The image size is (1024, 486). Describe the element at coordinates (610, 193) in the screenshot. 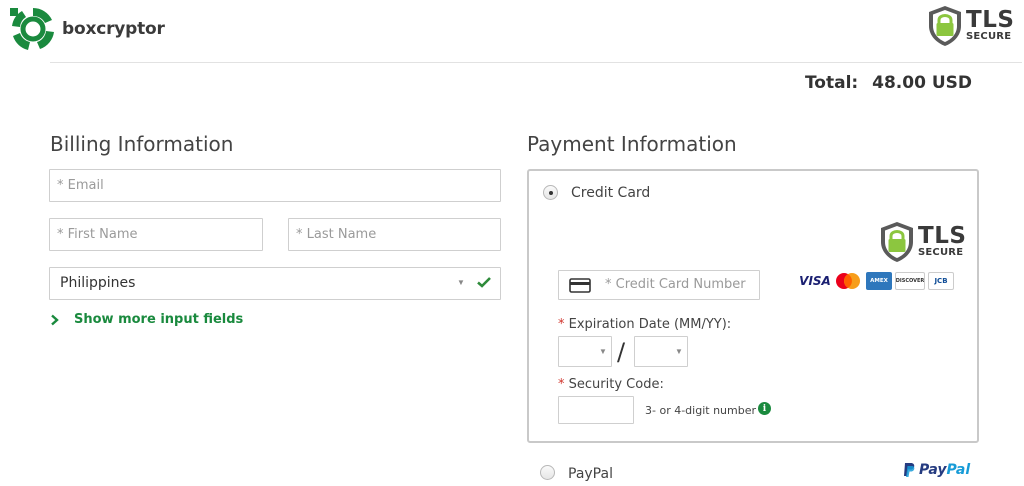

I see `credit-card-label: Credit Card` at that location.